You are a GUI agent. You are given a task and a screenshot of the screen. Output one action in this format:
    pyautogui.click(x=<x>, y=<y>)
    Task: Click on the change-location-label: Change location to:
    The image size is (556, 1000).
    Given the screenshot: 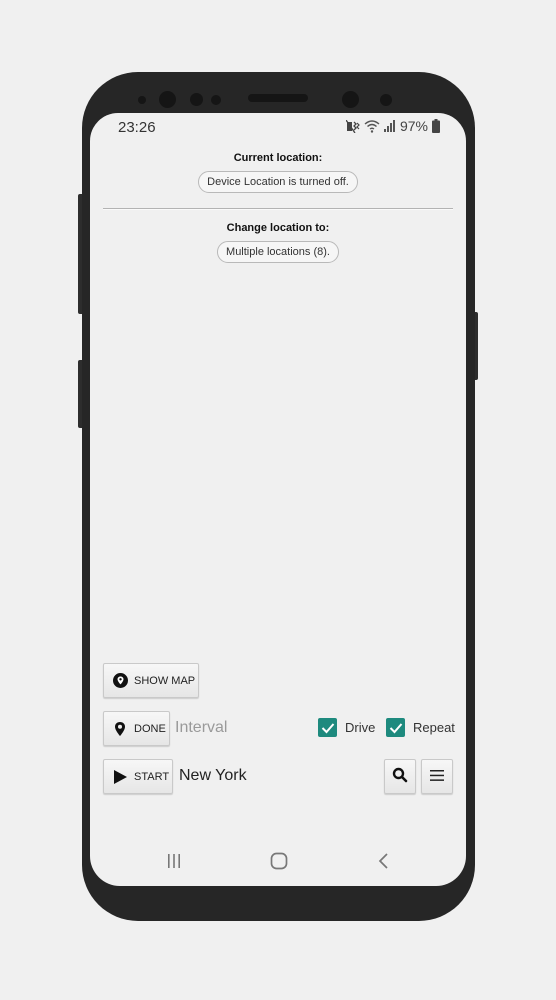 What is the action you would take?
    pyautogui.click(x=278, y=228)
    